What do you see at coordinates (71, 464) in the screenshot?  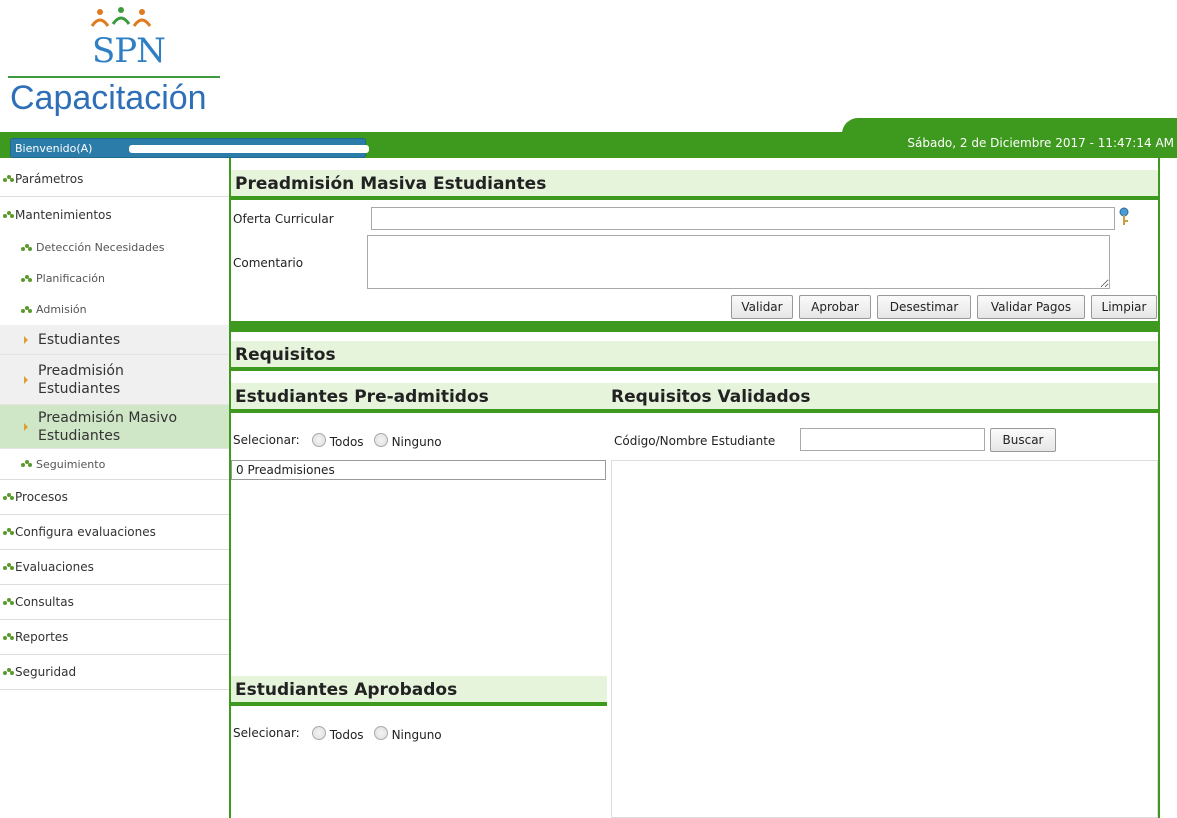 I see `sidebar-sub-label: Seguimiento` at bounding box center [71, 464].